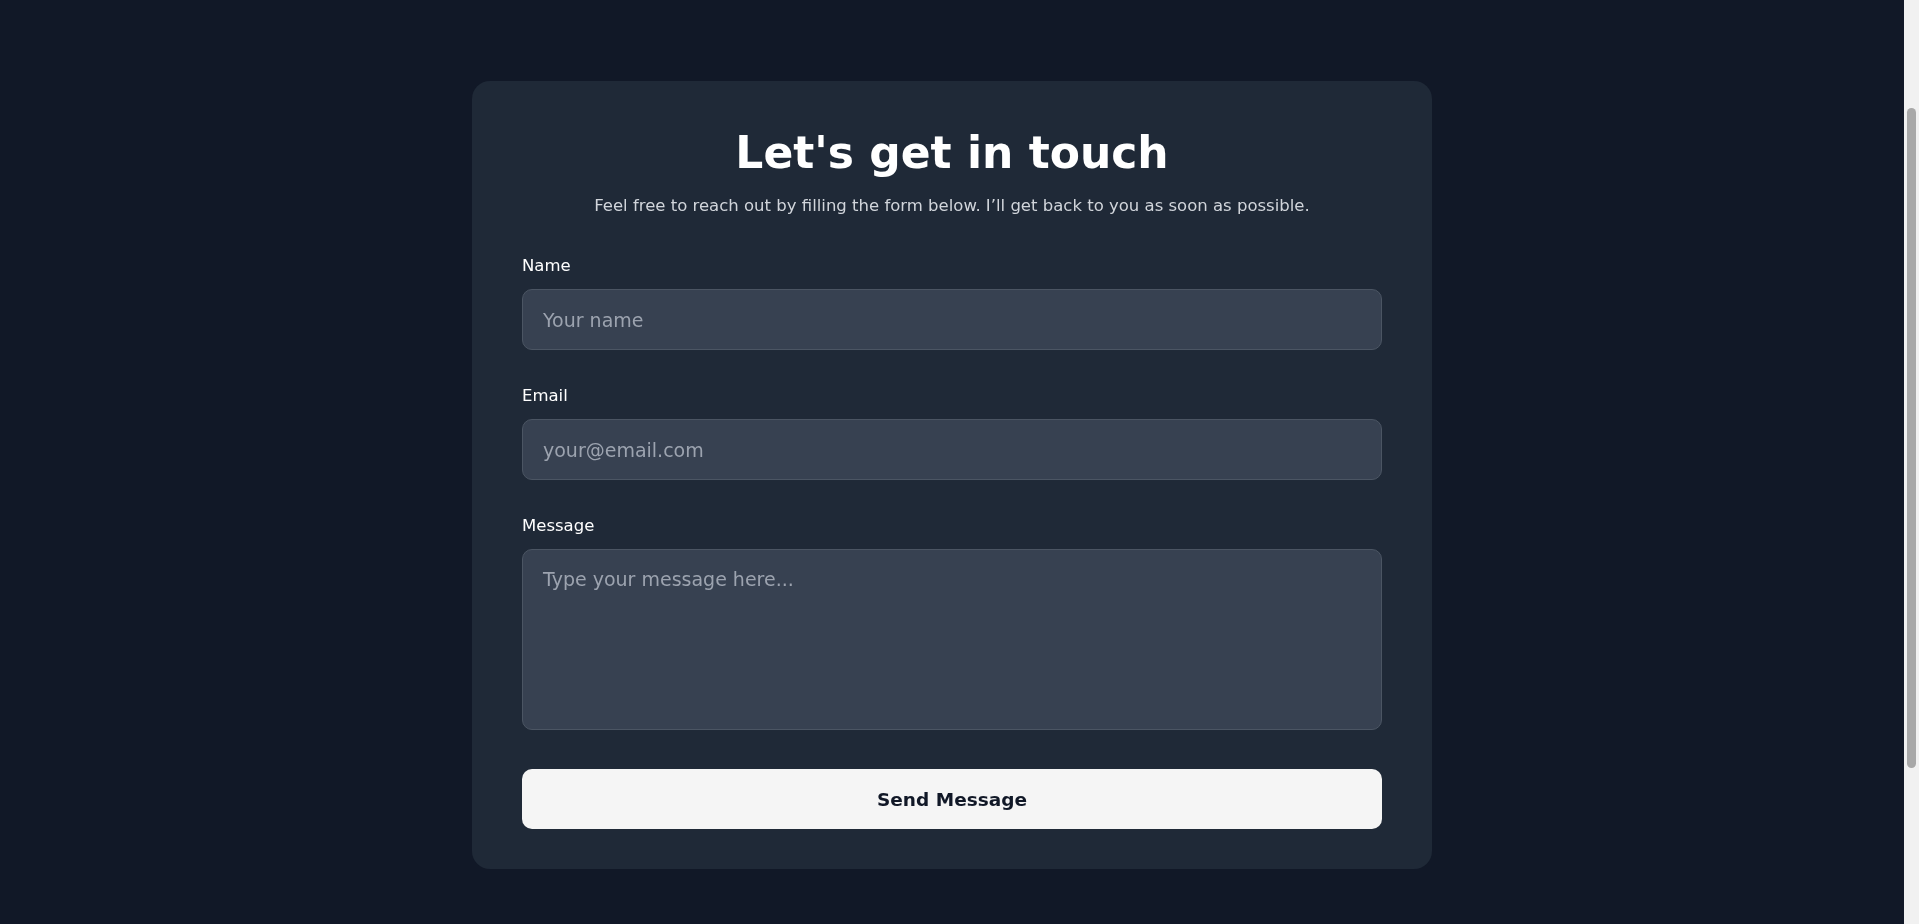  Describe the element at coordinates (952, 153) in the screenshot. I see `form-title: Let's get in touch` at that location.